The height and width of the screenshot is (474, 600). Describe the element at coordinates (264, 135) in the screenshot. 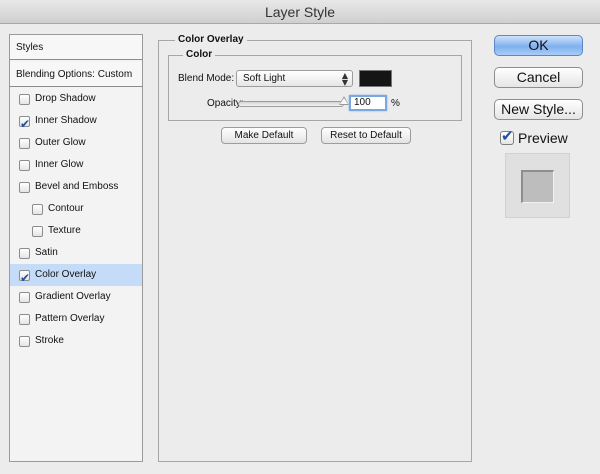

I see `make-default-button: Make Default` at that location.